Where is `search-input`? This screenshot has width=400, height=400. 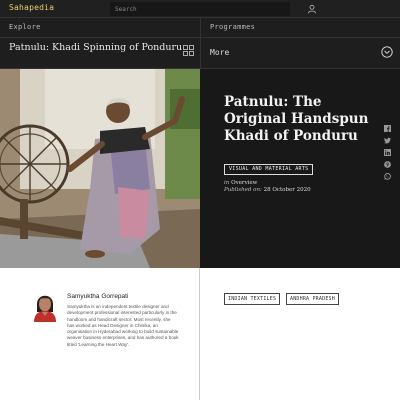 search-input is located at coordinates (200, 9).